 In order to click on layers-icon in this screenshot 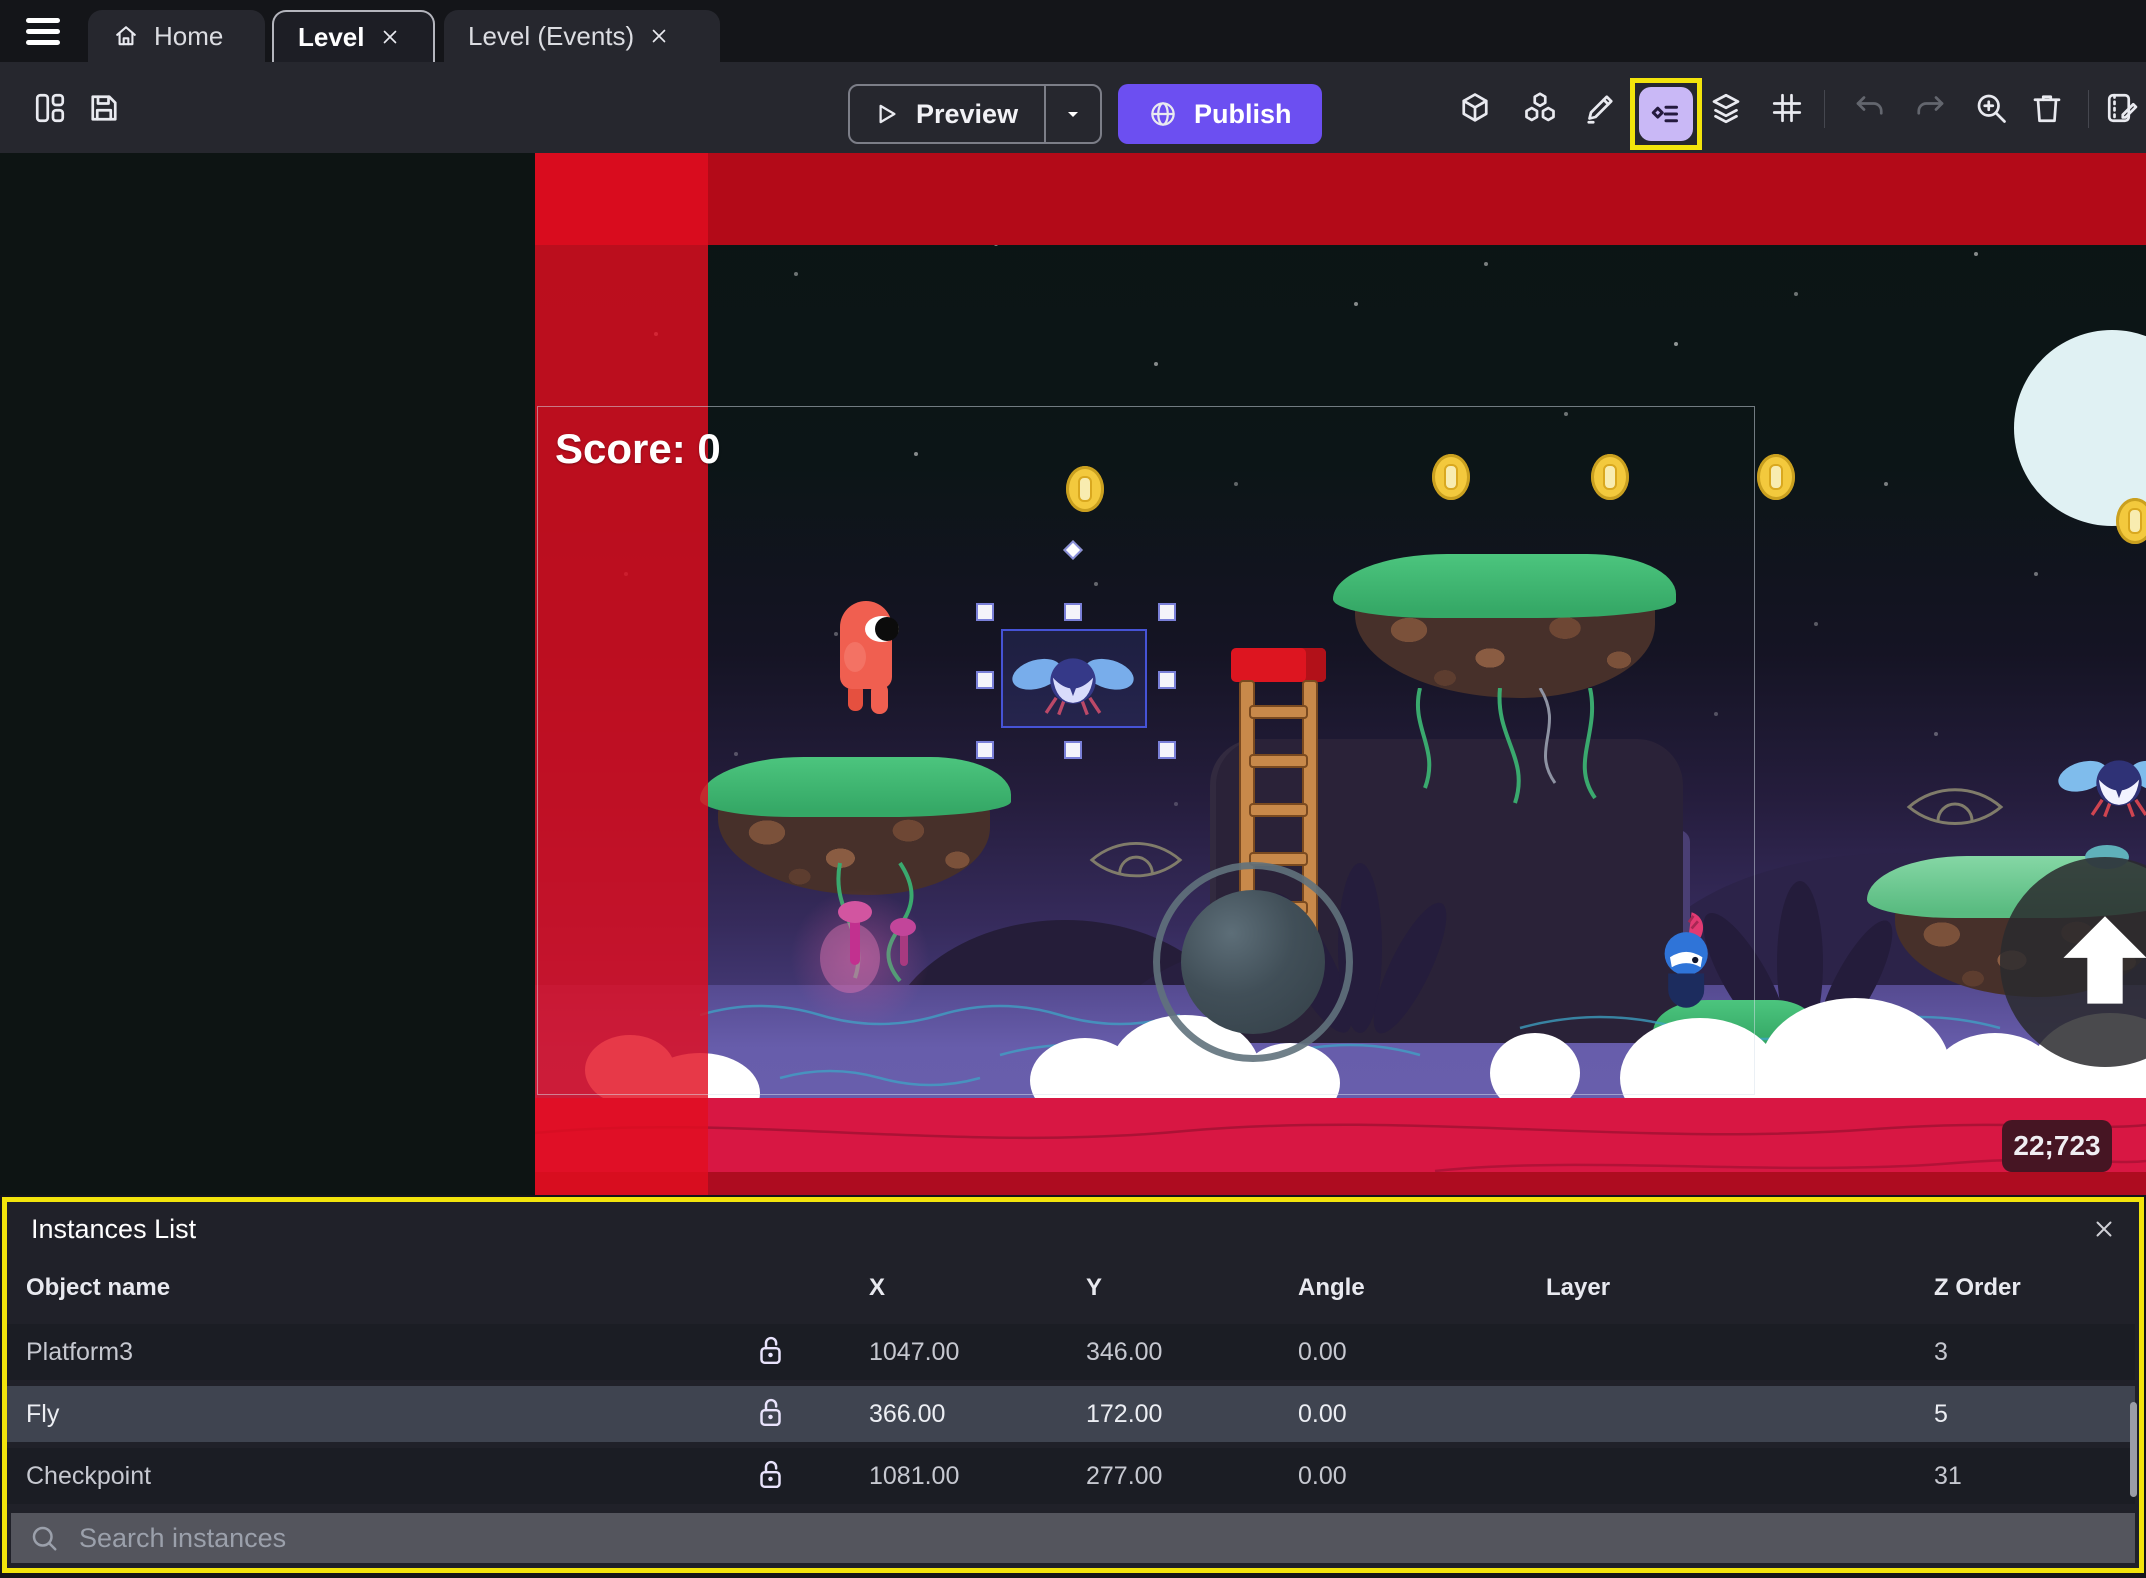, I will do `click(1726, 108)`.